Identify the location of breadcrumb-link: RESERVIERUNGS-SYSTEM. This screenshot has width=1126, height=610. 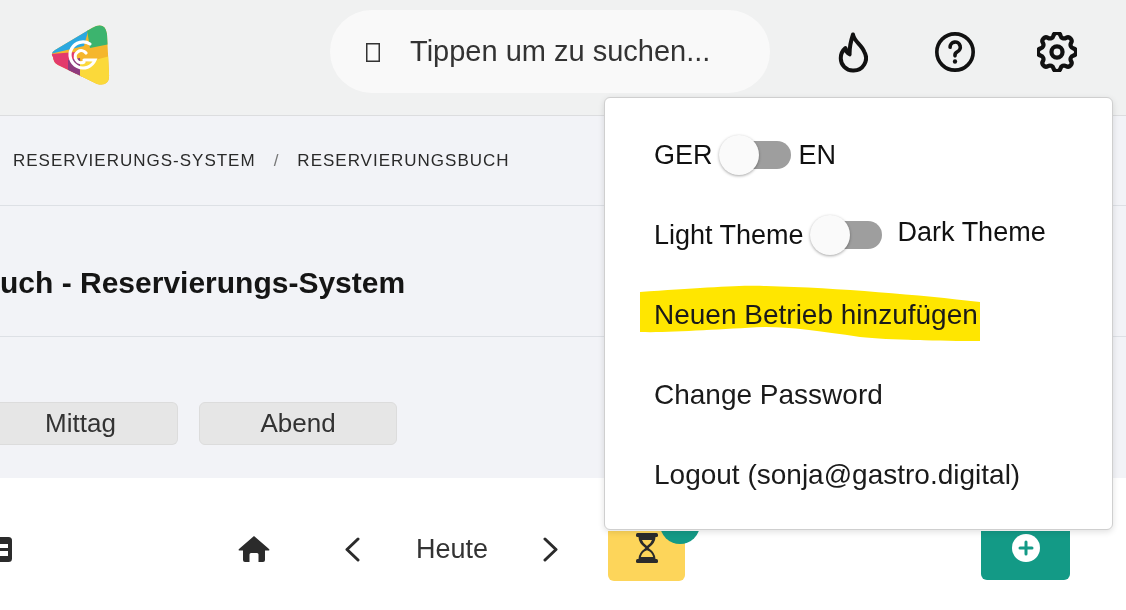
(134, 160).